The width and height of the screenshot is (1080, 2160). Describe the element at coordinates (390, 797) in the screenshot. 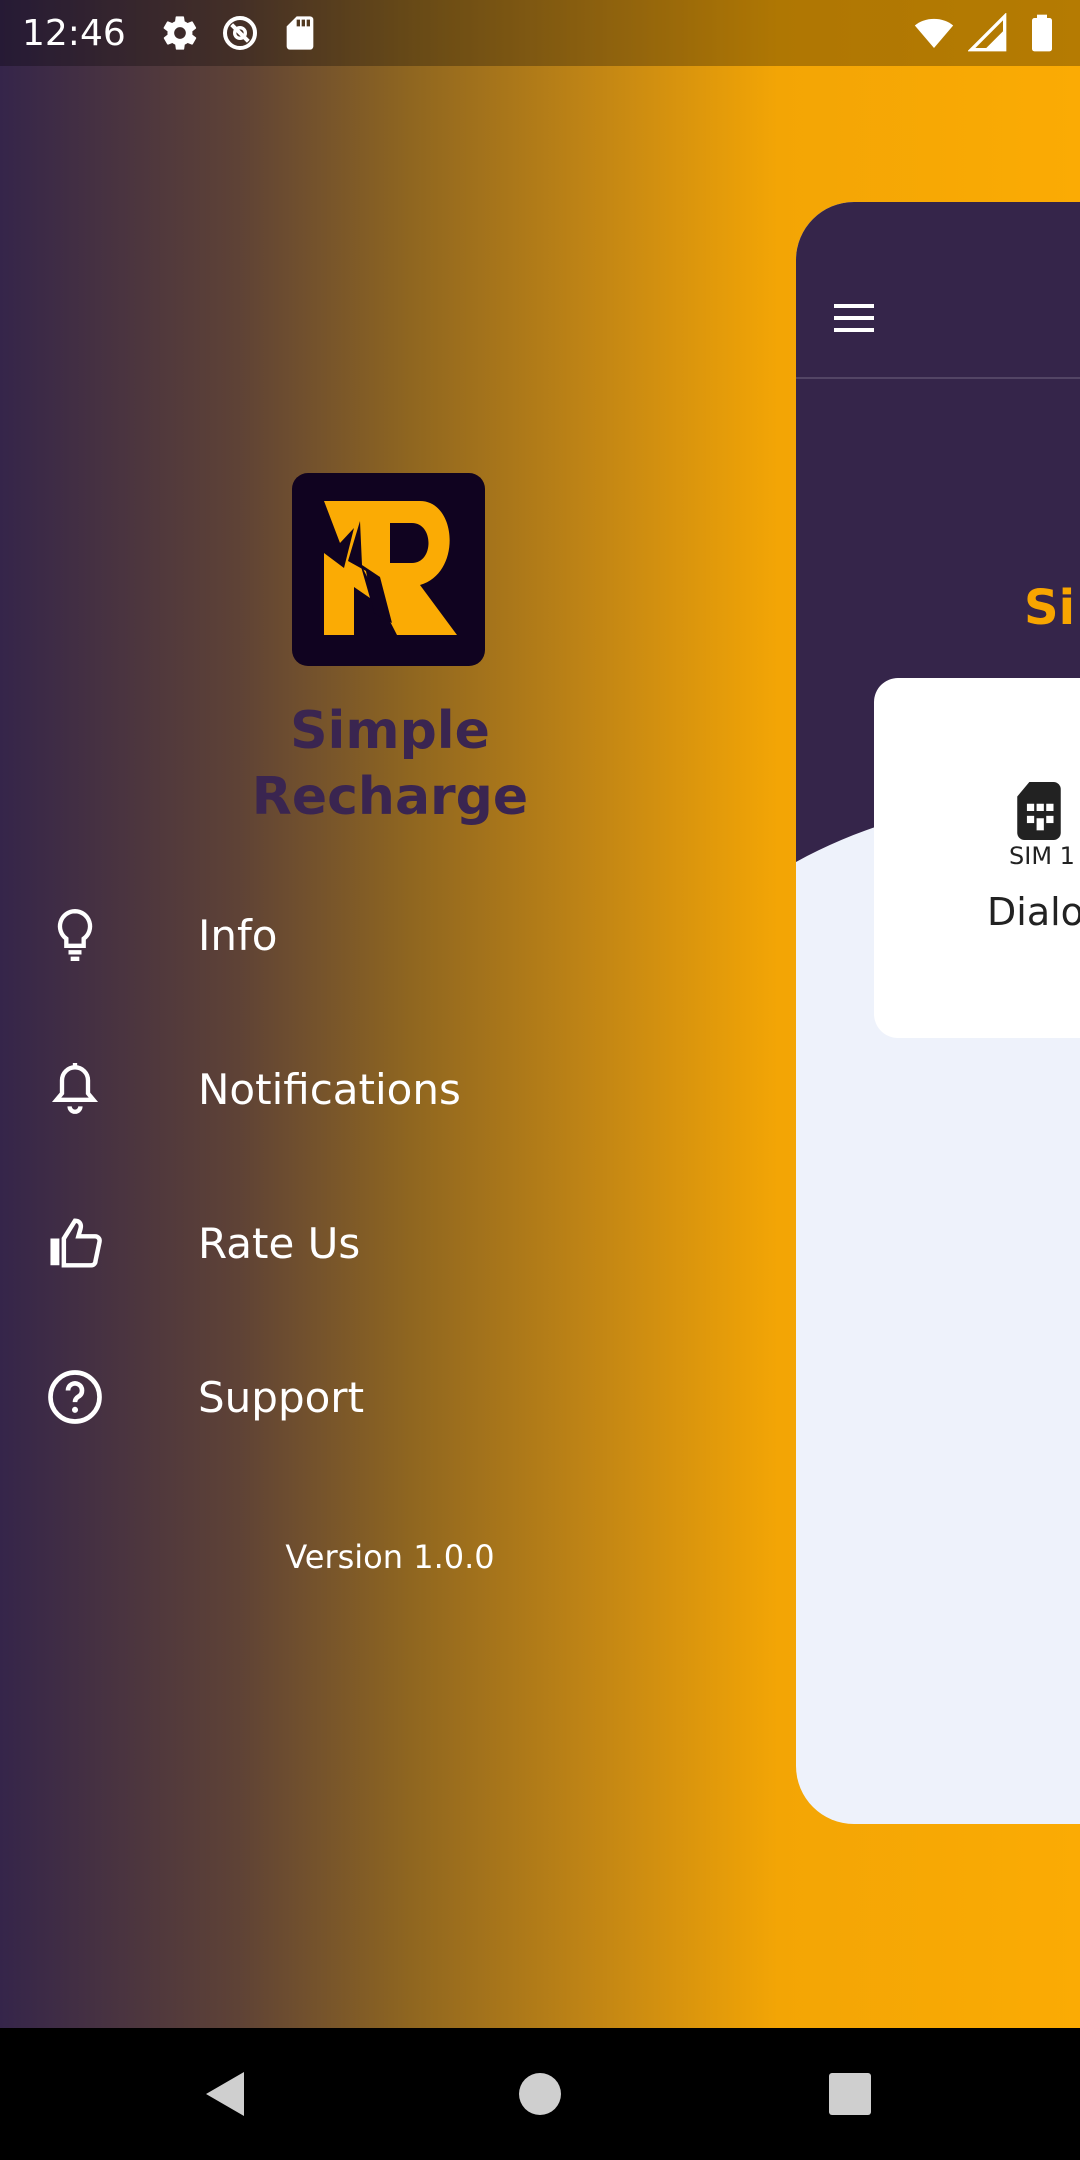

I see `app-name-line2: Recharge` at that location.